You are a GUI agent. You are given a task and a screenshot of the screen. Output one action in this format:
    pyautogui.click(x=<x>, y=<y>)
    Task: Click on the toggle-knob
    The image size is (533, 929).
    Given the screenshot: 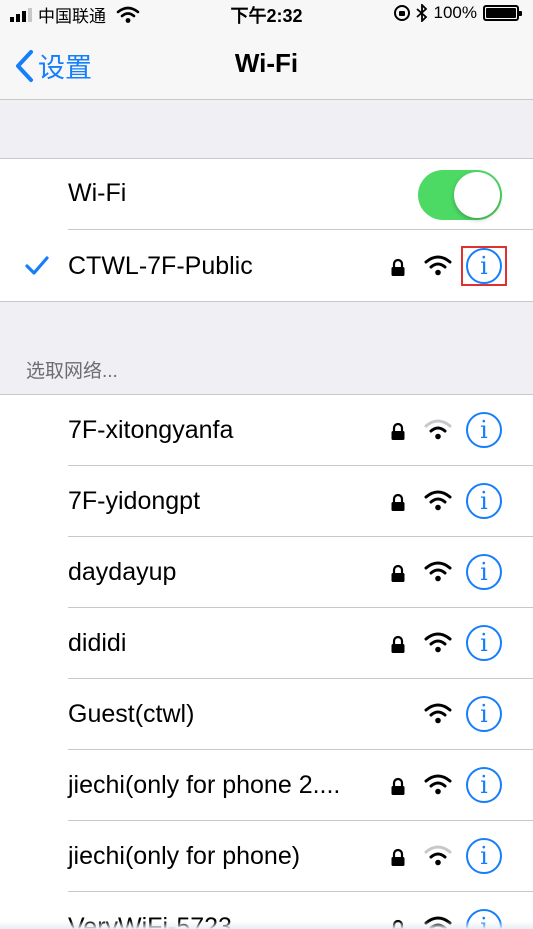 What is the action you would take?
    pyautogui.click(x=477, y=195)
    